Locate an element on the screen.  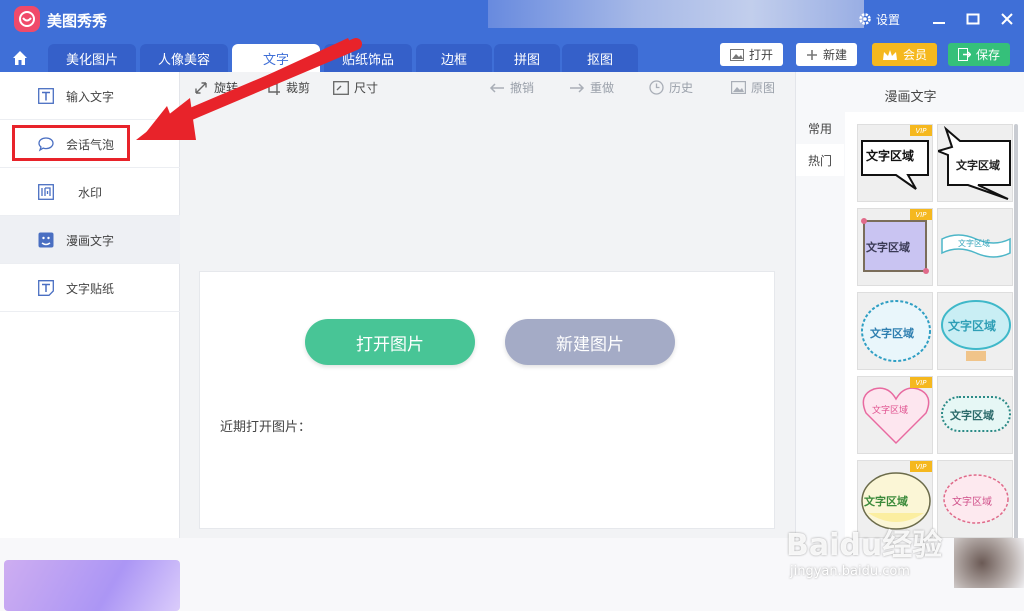
baidu-watermark: Baidu经验 jingyan.baidu.com is located at coordinates (864, 549).